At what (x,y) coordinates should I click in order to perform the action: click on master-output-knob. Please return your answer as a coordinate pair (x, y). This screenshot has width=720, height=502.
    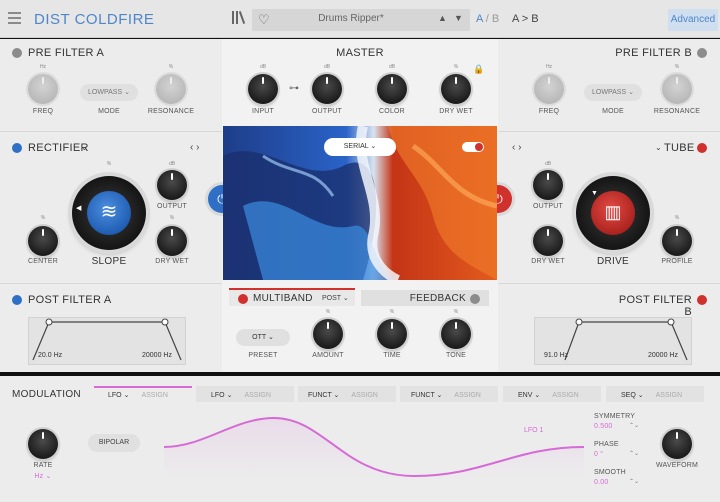
    Looking at the image, I should click on (327, 89).